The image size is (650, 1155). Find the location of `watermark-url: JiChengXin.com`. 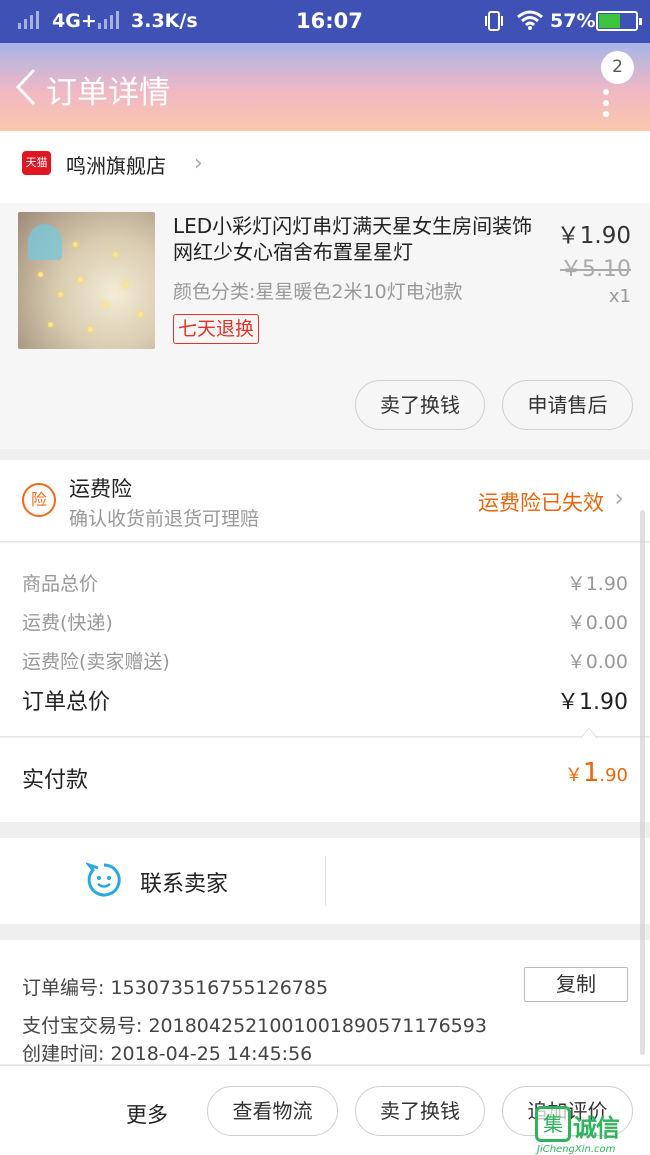

watermark-url: JiChengXin.com is located at coordinates (576, 1149).